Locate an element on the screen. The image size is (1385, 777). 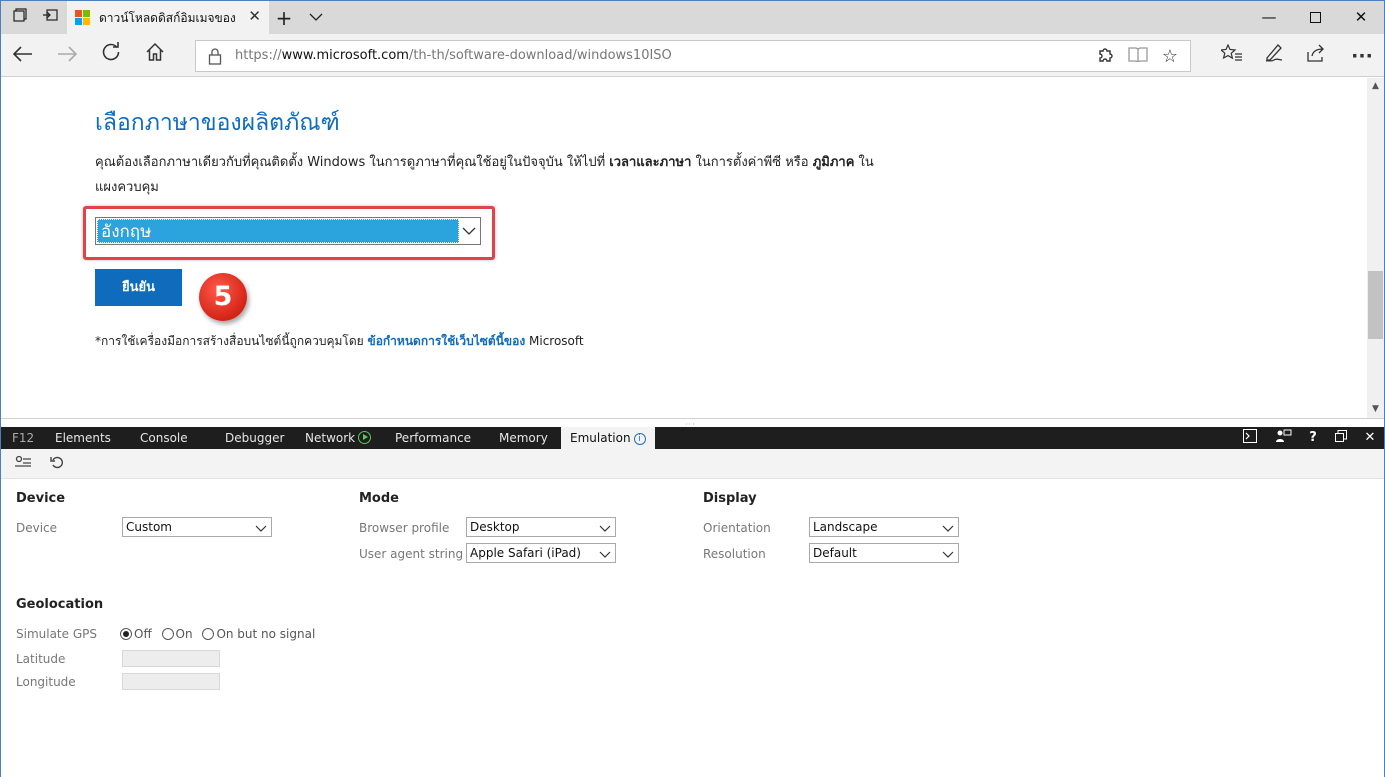
resolution-value: Default is located at coordinates (835, 553).